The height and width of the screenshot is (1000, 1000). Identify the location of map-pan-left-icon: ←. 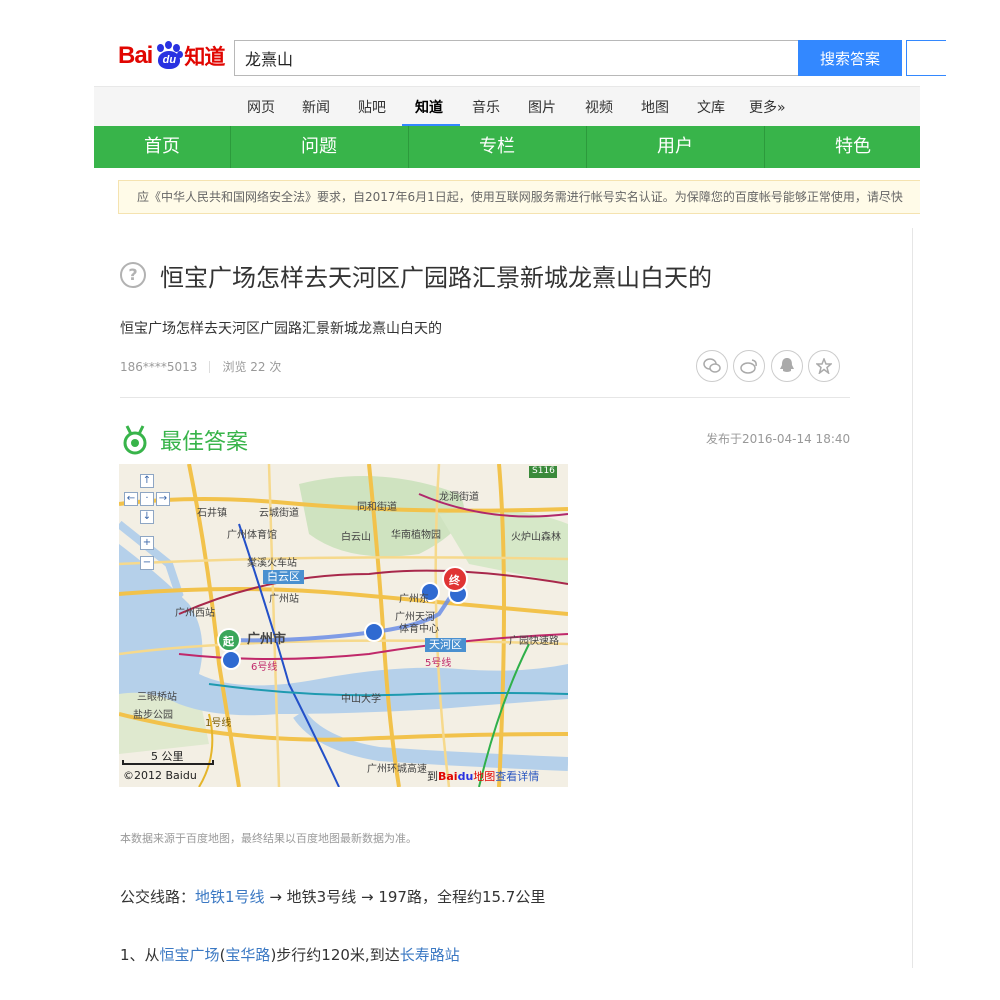
(131, 499).